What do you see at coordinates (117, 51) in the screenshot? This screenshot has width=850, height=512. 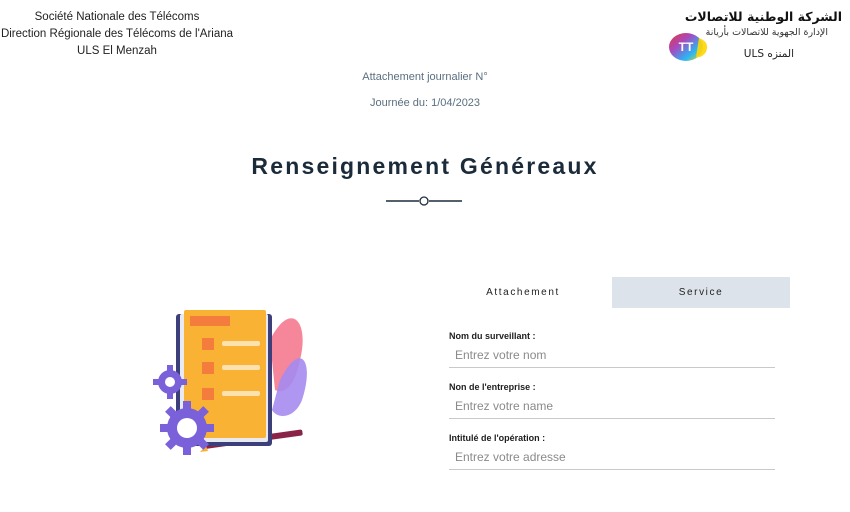 I see `org-unit: ULS El Menzah` at bounding box center [117, 51].